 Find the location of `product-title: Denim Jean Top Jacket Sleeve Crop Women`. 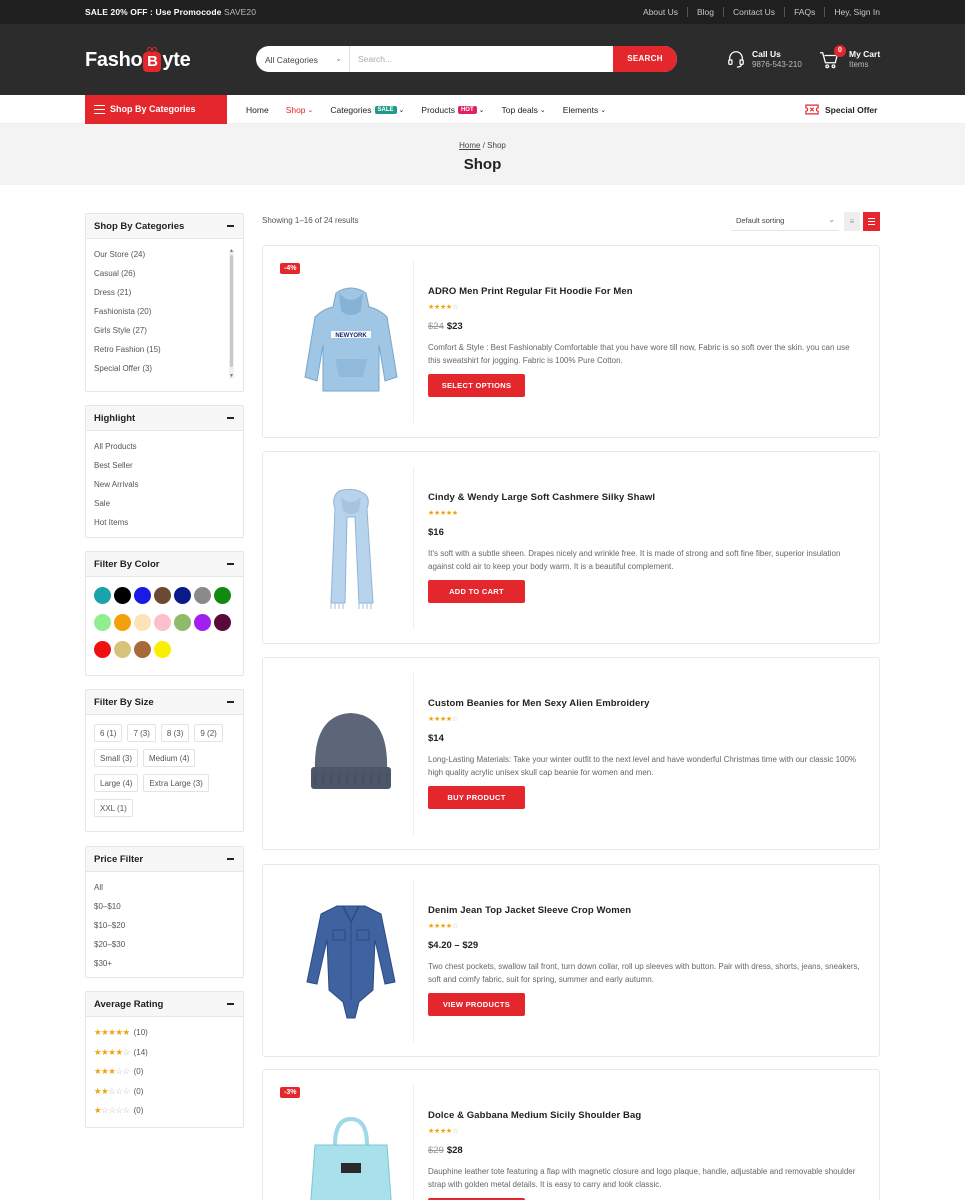

product-title: Denim Jean Top Jacket Sleeve Crop Women is located at coordinates (529, 910).